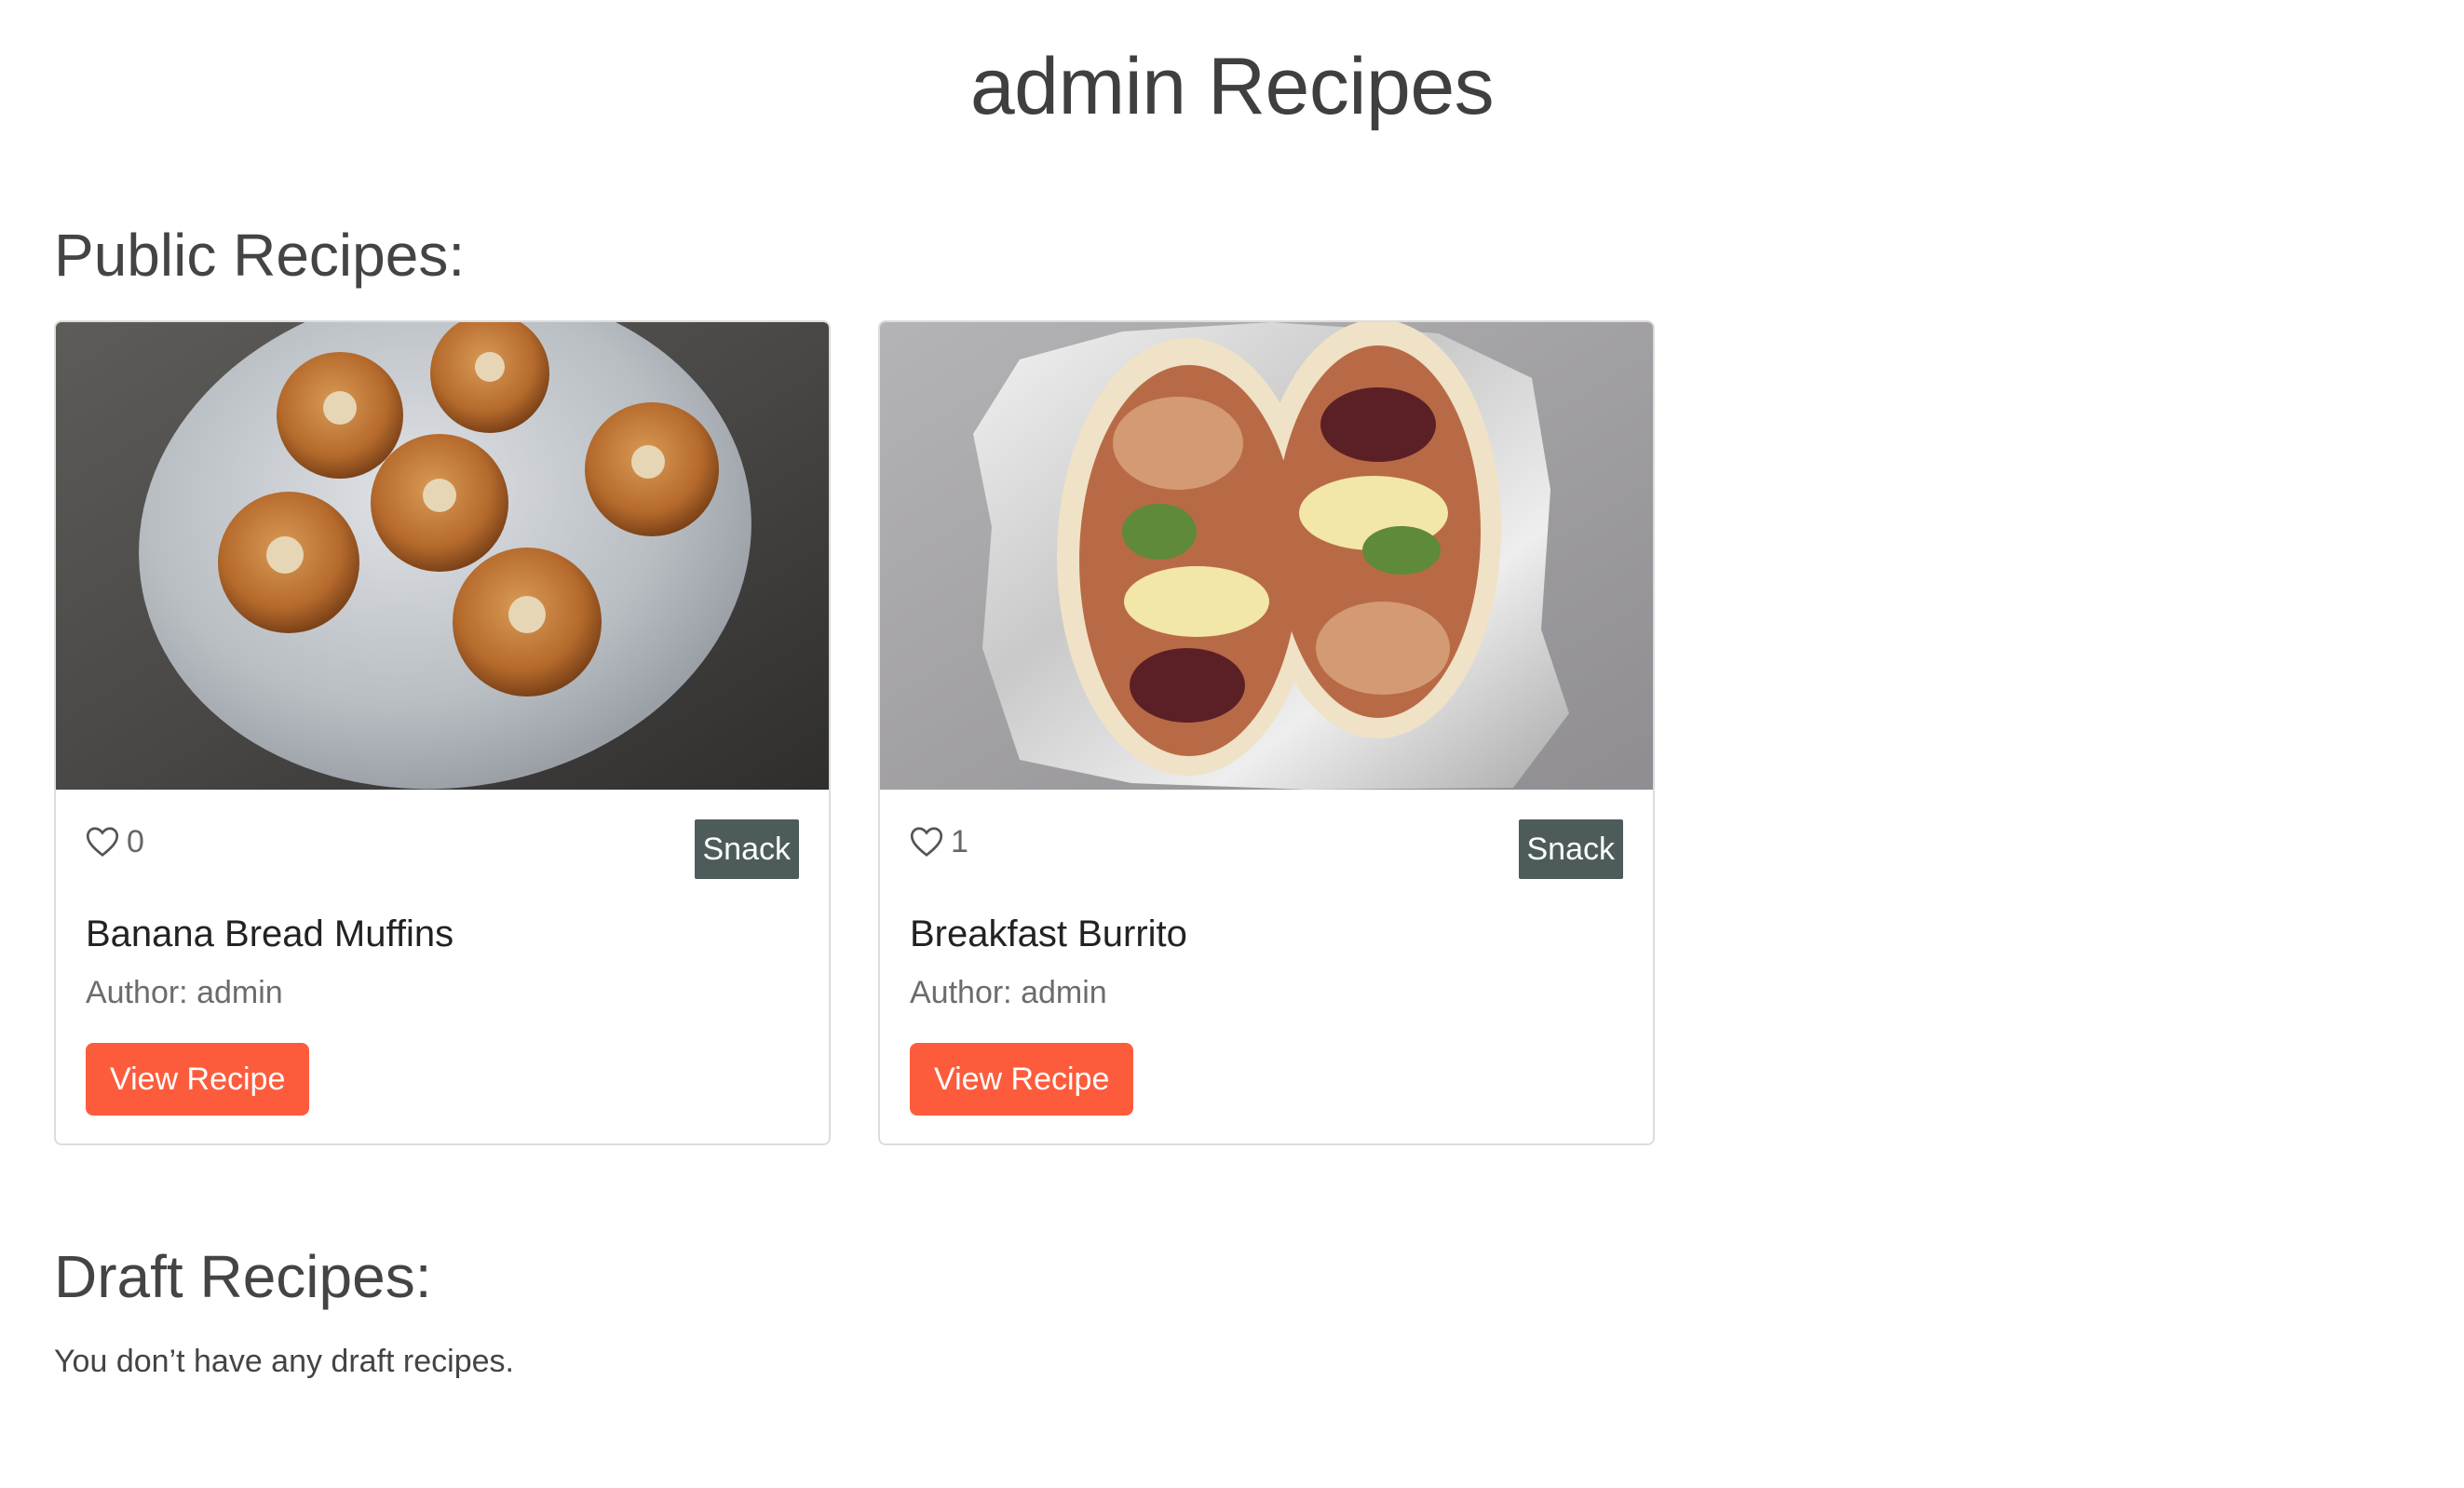  What do you see at coordinates (442, 556) in the screenshot?
I see `recipe-image-banana-bread-muffins` at bounding box center [442, 556].